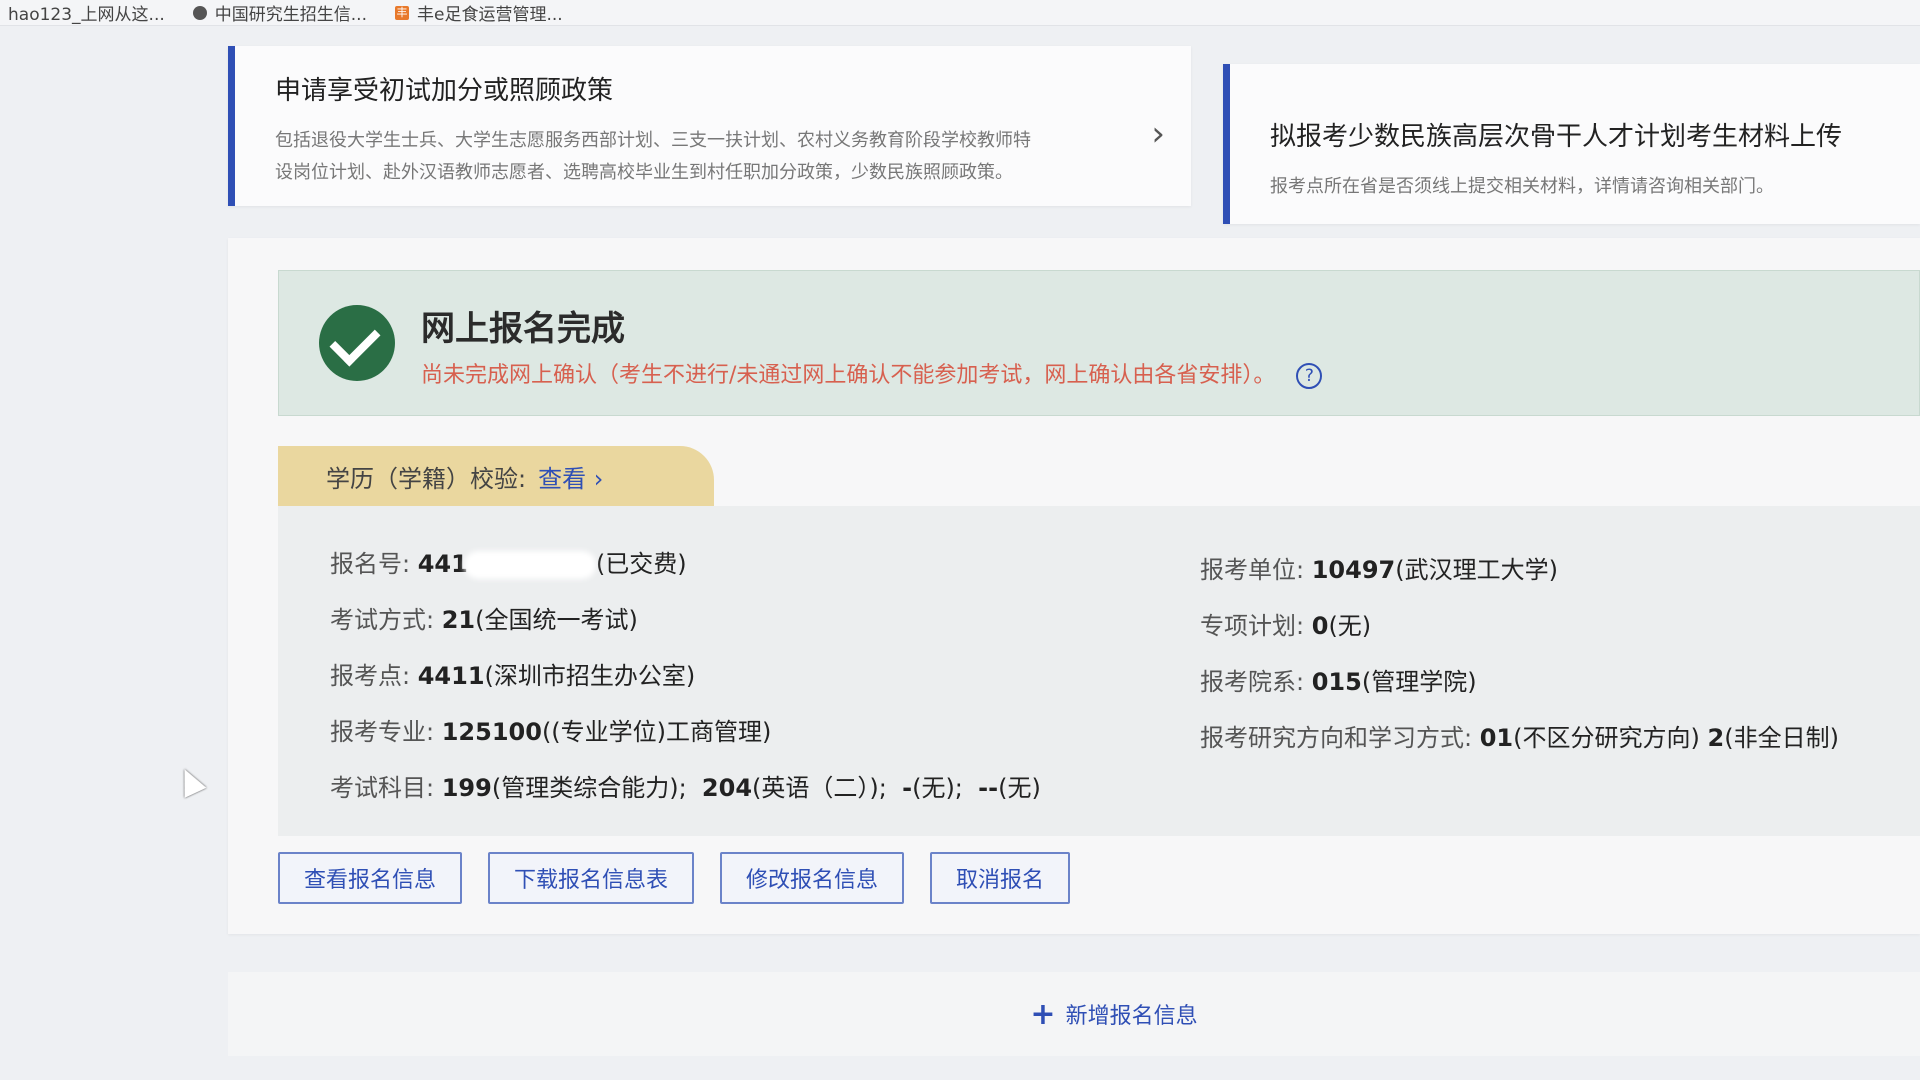  What do you see at coordinates (1000, 878) in the screenshot?
I see `cancel-registration-button: 取消报名` at bounding box center [1000, 878].